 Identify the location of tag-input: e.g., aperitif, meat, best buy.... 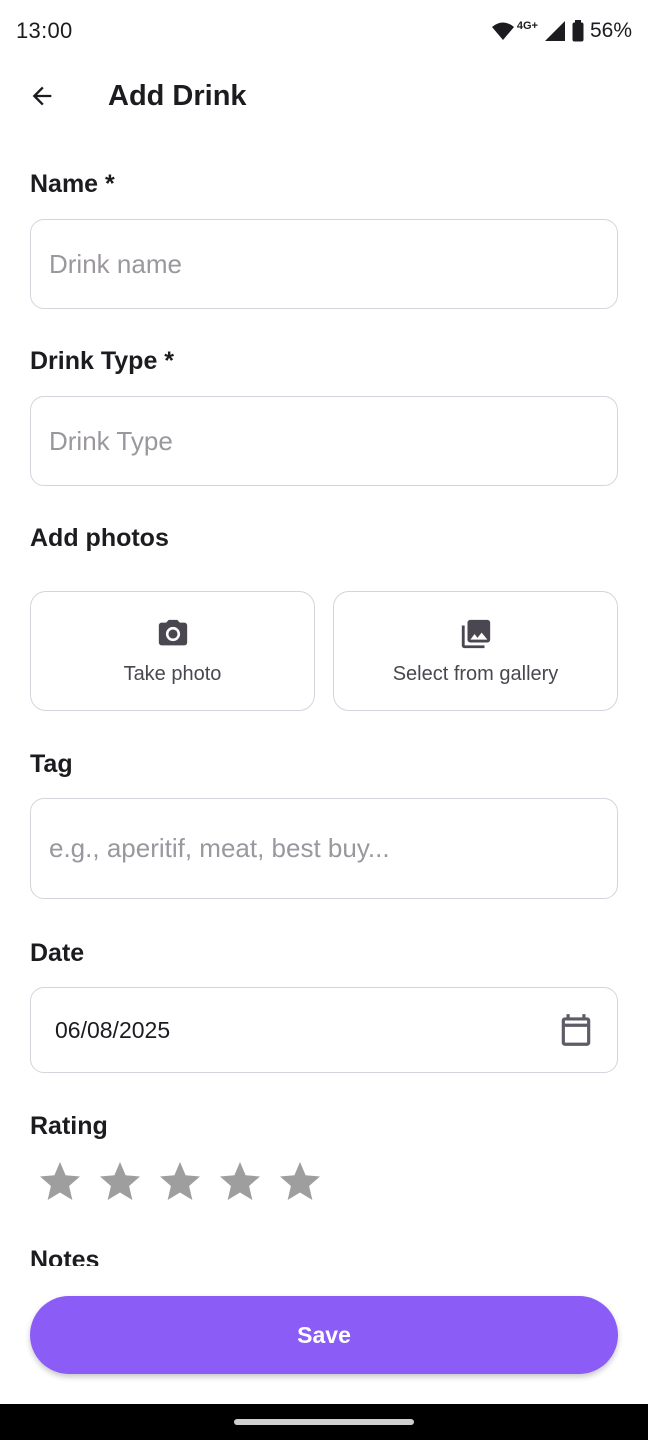
(324, 848).